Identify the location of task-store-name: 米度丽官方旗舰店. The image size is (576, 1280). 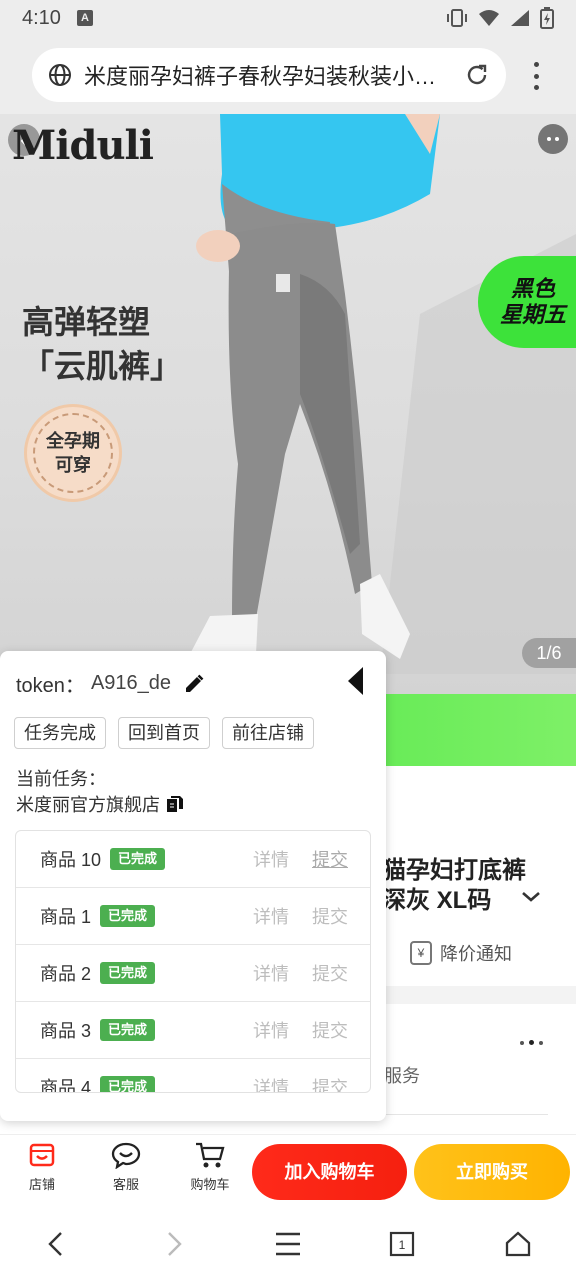
(88, 805).